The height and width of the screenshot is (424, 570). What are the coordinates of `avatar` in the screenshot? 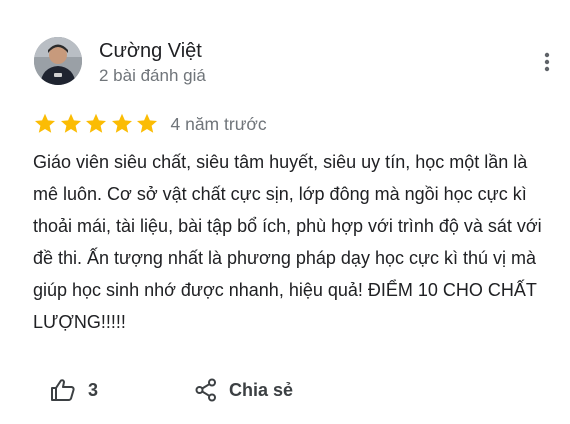 It's located at (58, 61).